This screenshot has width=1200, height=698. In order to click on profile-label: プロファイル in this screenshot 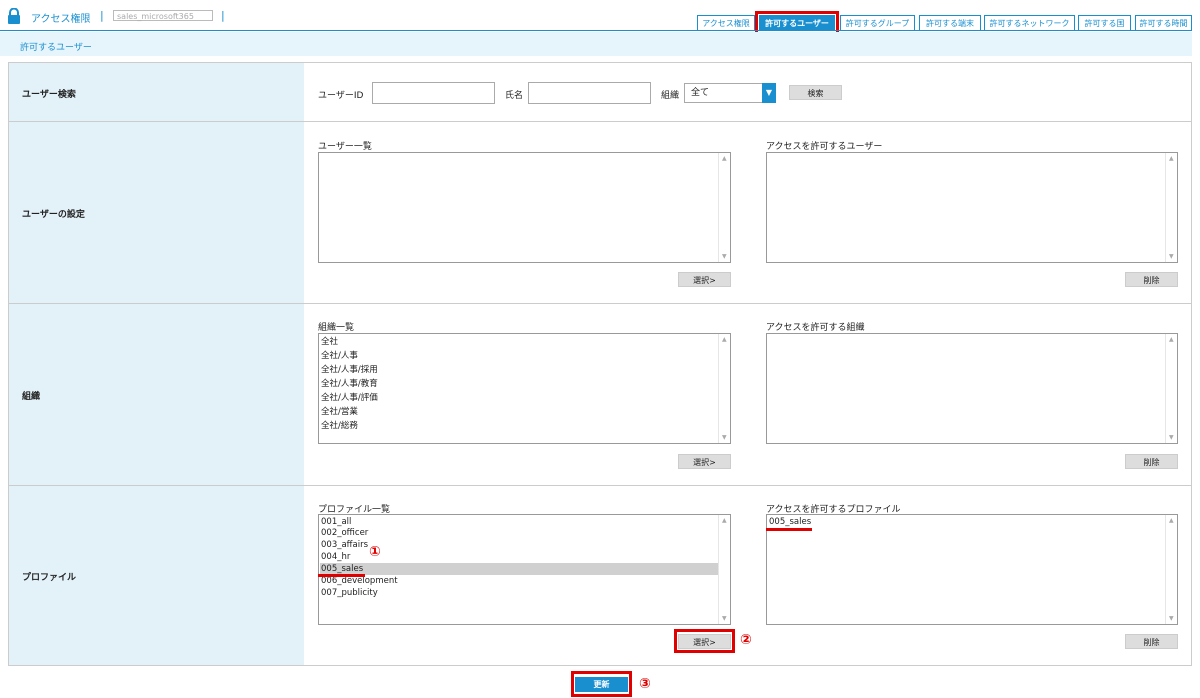, I will do `click(49, 578)`.